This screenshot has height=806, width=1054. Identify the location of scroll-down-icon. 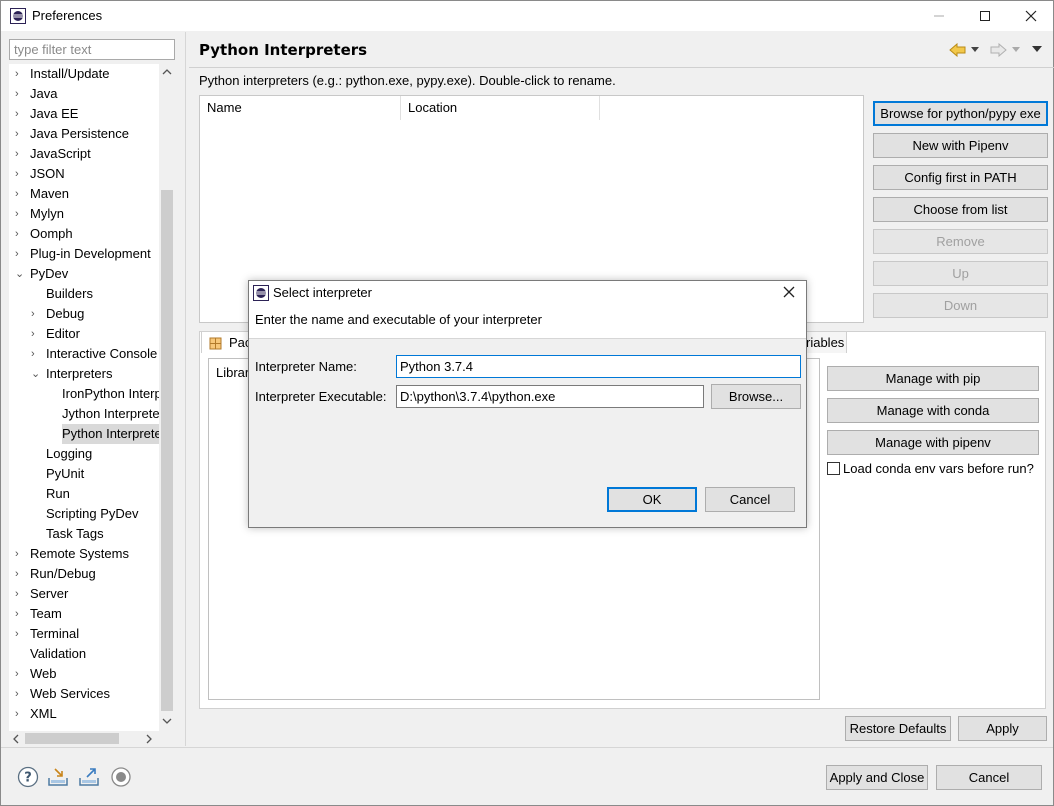
(167, 721).